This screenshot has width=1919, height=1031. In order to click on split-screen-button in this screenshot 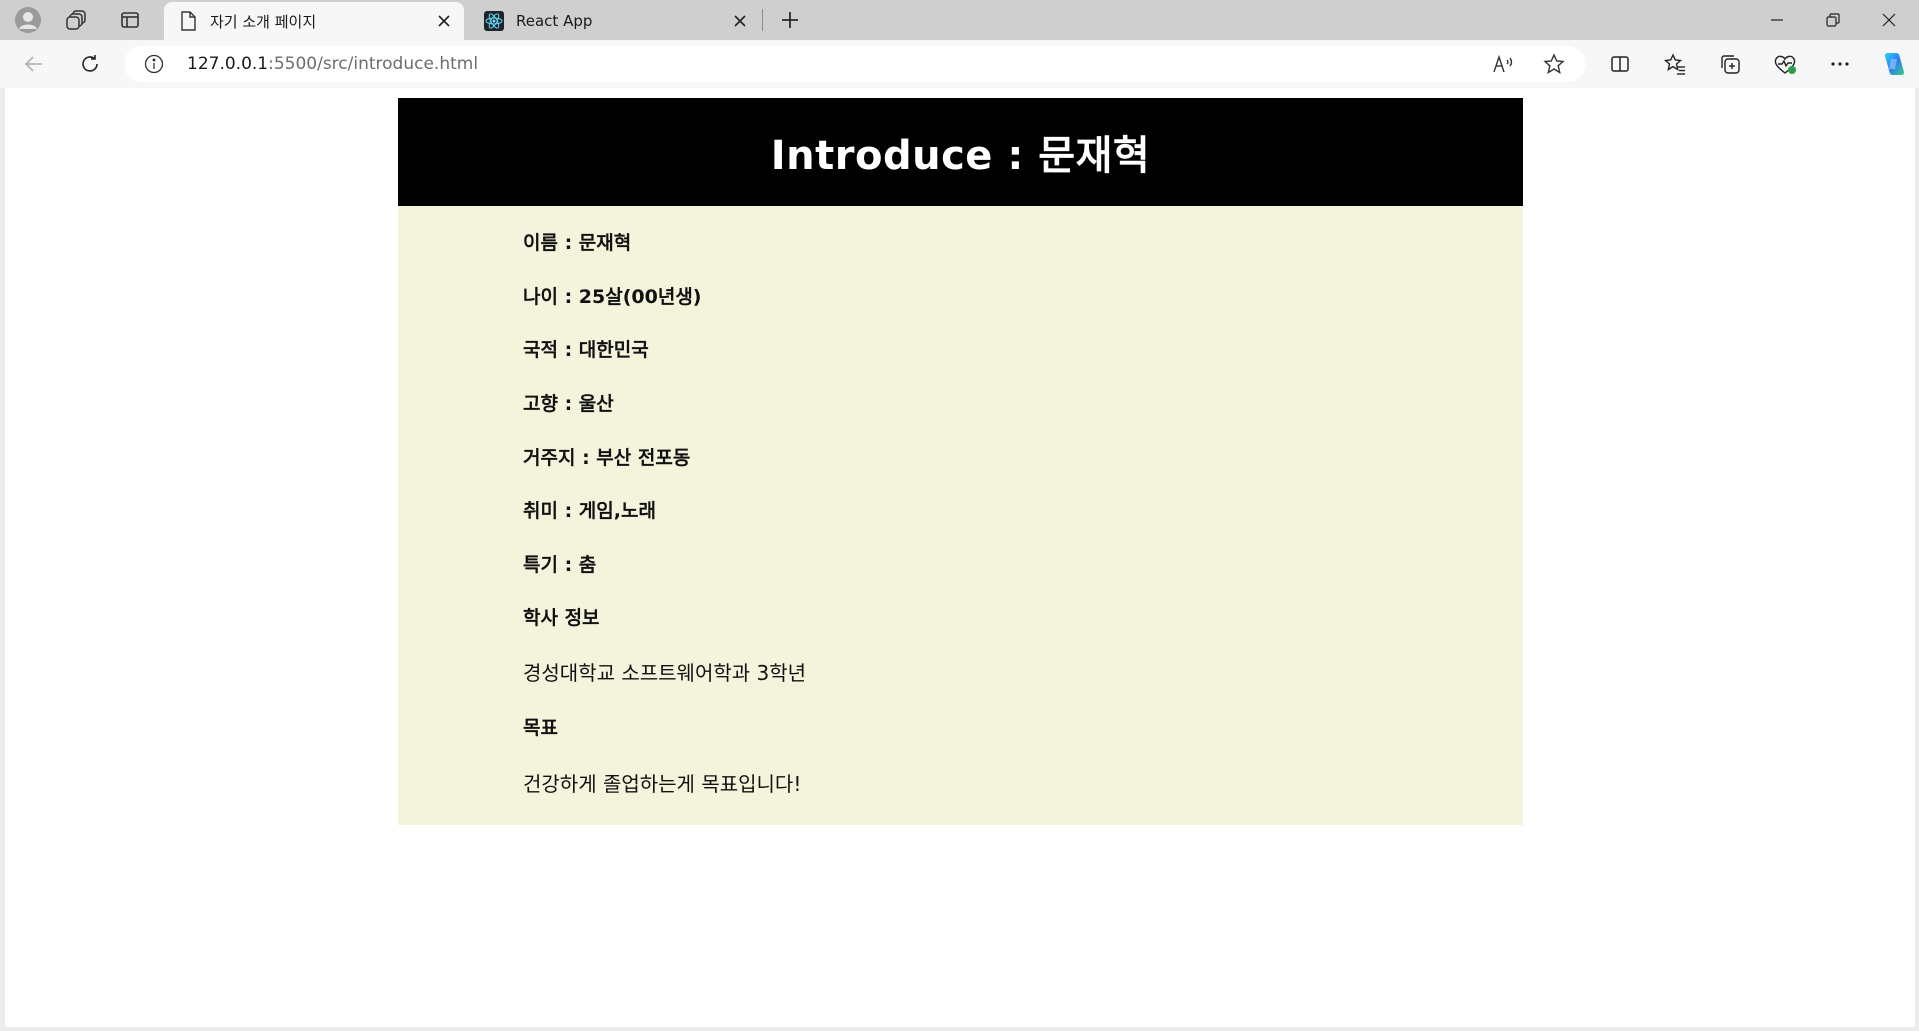, I will do `click(1620, 64)`.